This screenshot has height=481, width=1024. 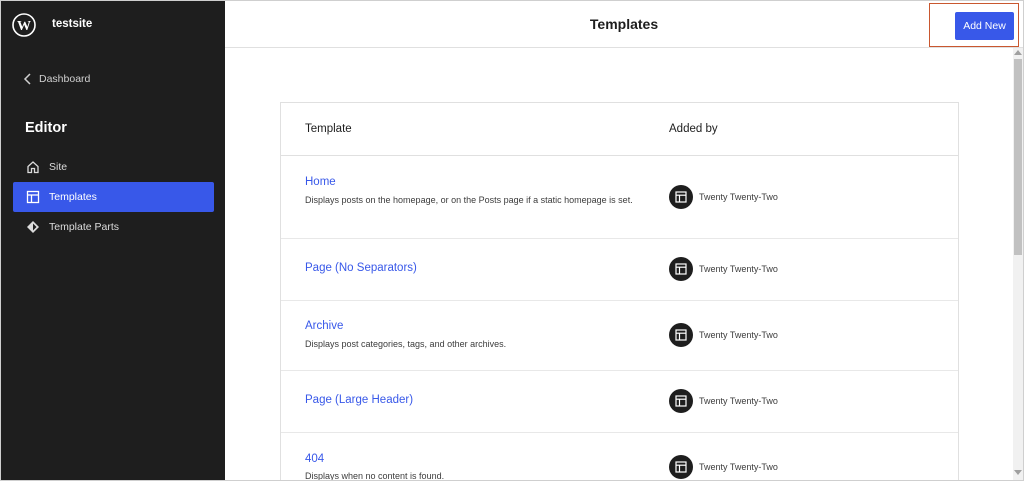 I want to click on sidebar-section-title: Editor, so click(x=46, y=128).